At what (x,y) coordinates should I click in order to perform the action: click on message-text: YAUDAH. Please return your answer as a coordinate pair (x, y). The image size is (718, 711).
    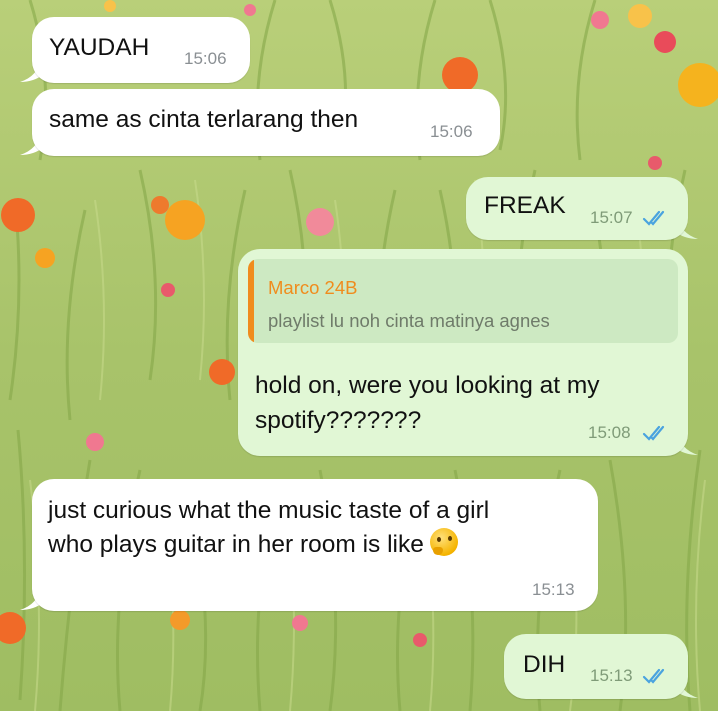
    Looking at the image, I should click on (99, 47).